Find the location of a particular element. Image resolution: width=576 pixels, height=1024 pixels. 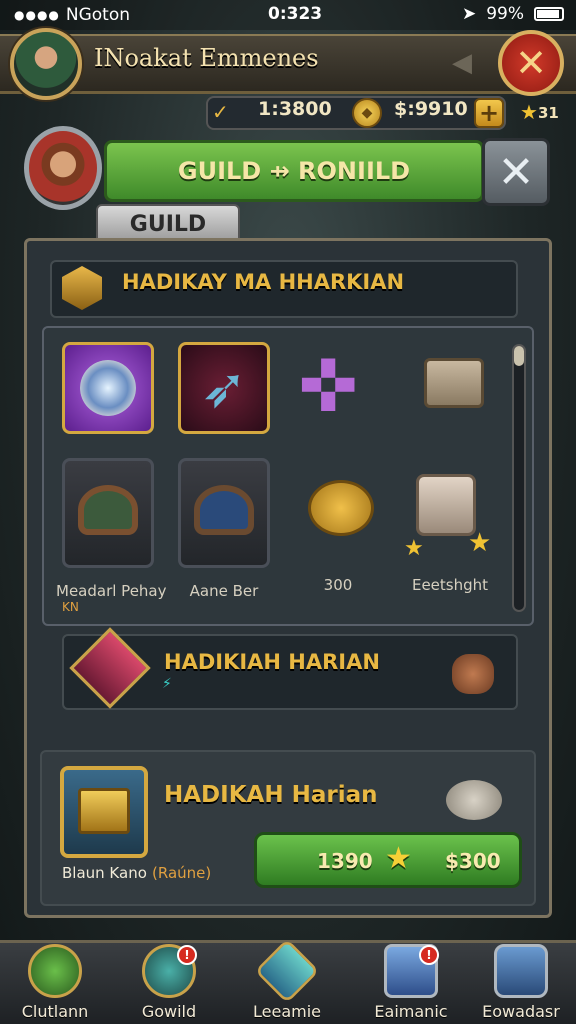

item-slot-purple-gem is located at coordinates (108, 388).